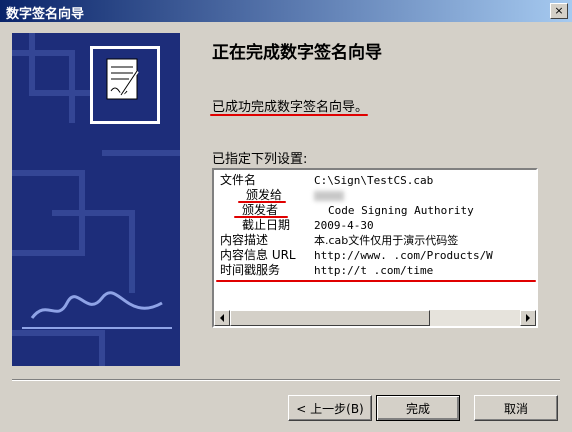  I want to click on setting-key: 内容描述, so click(244, 240).